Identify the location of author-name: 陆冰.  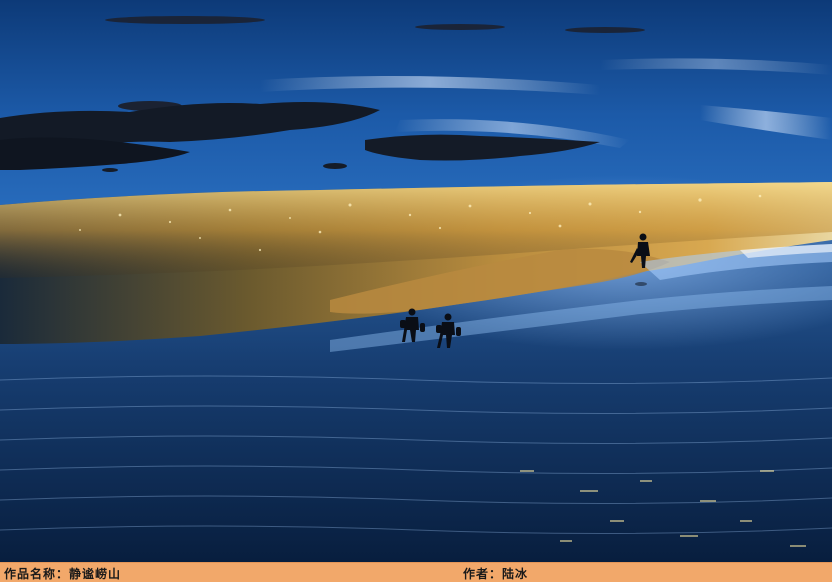
(515, 574).